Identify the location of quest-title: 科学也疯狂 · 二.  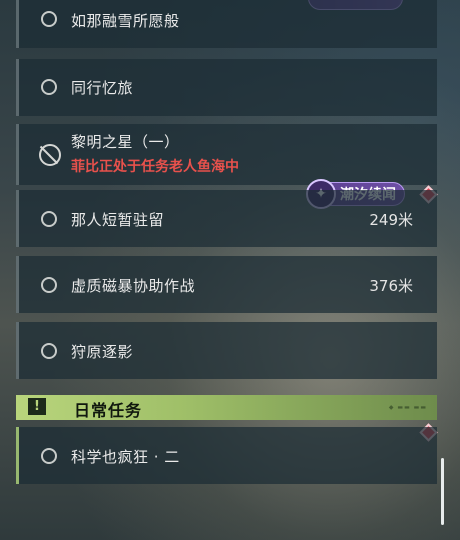
(125, 457).